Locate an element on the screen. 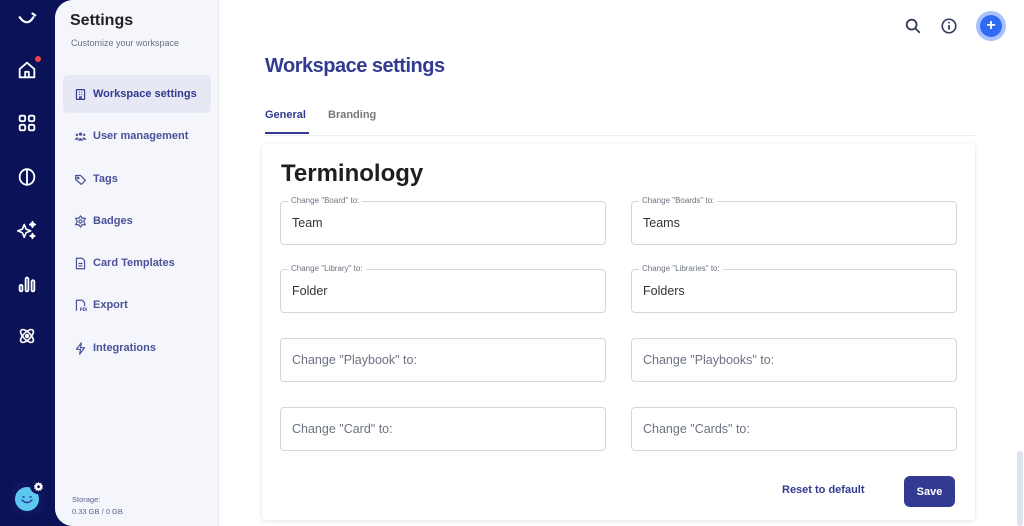 This screenshot has width=1024, height=526. card-field: Change "Card" to: is located at coordinates (443, 429).